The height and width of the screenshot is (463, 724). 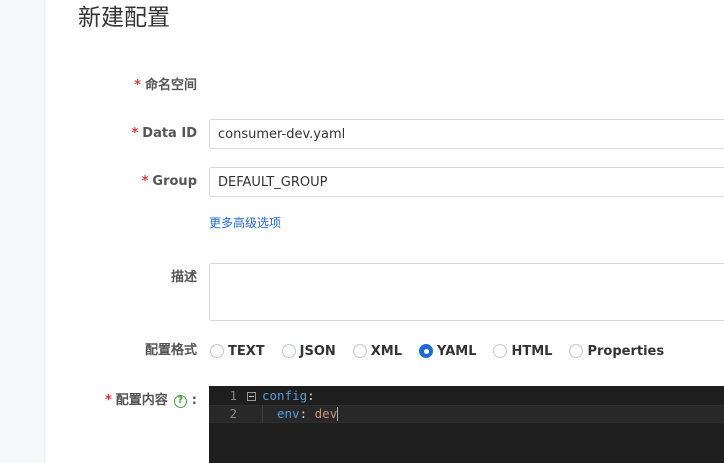 What do you see at coordinates (194, 400) in the screenshot?
I see `content-label-colon: :` at bounding box center [194, 400].